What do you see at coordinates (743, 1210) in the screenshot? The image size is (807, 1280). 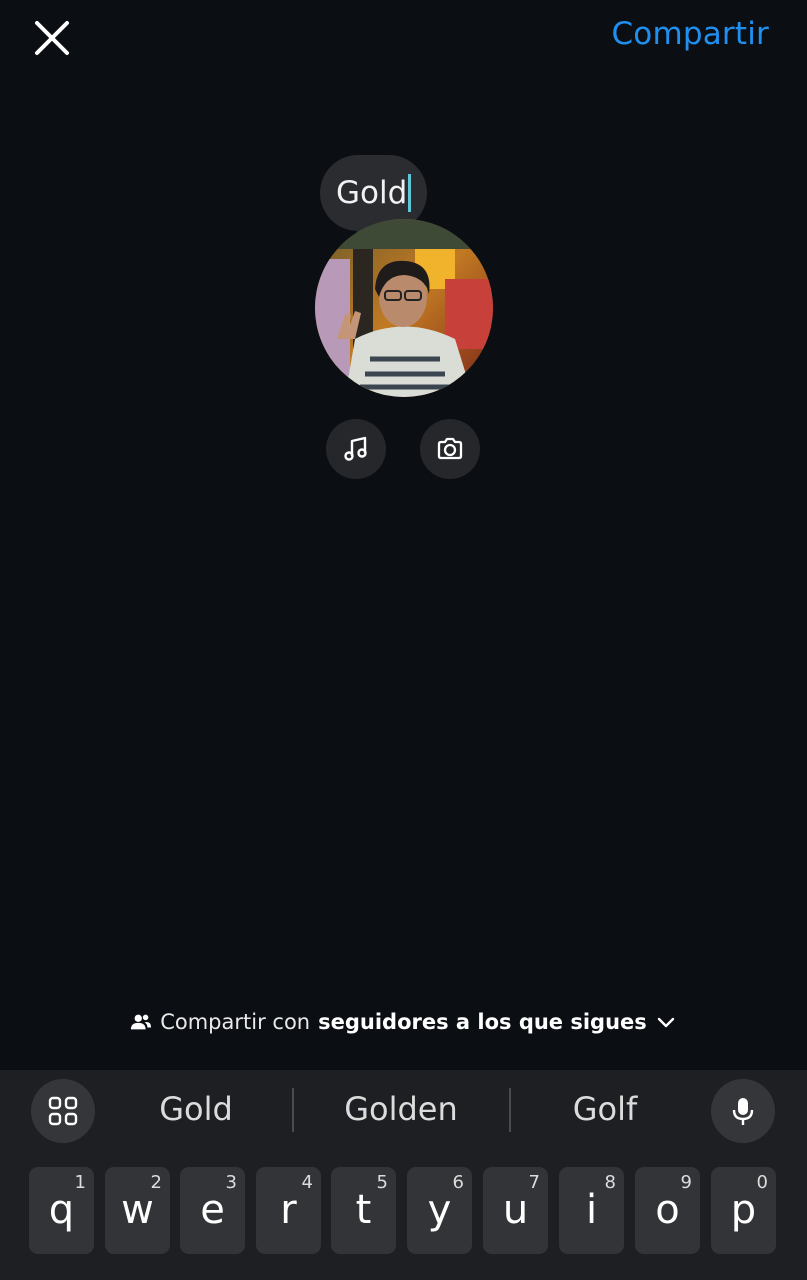 I see `key-p: p 0` at bounding box center [743, 1210].